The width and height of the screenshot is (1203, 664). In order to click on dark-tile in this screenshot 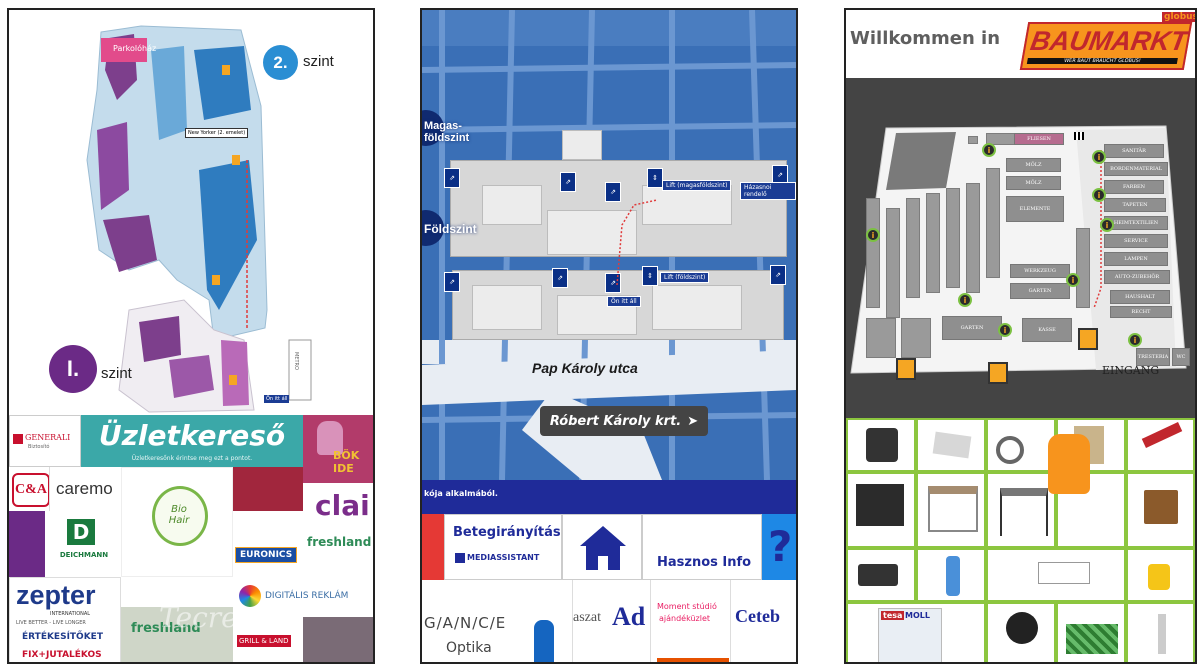, I will do `click(338, 639)`.